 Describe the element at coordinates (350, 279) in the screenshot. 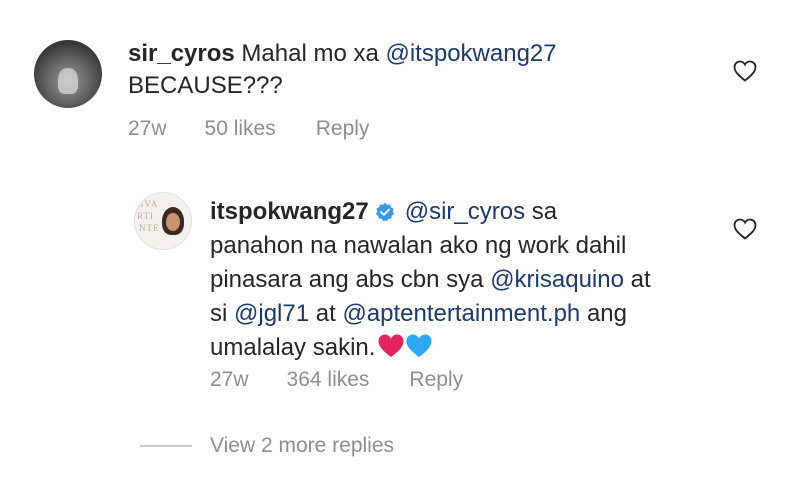

I see `reply-text-part: pinasara ang abs cbn sya` at that location.